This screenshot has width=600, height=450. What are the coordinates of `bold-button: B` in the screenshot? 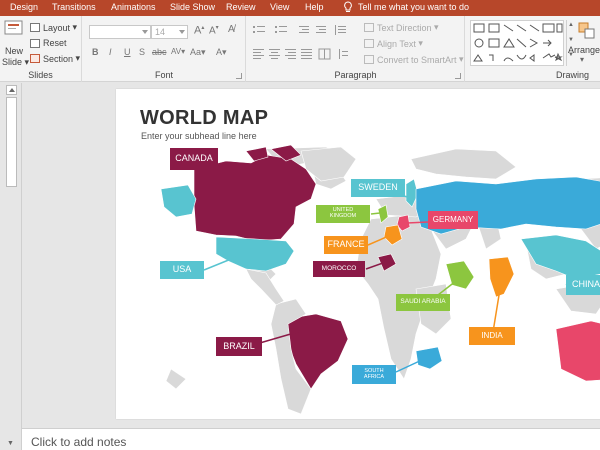 It's located at (95, 52).